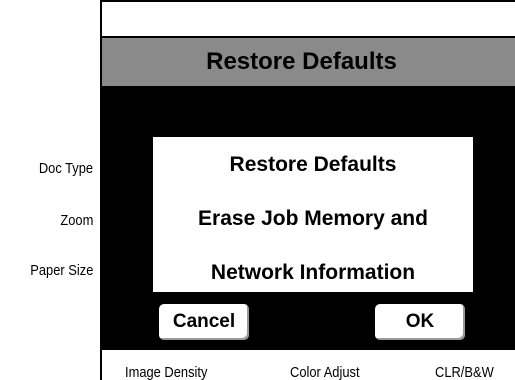  What do you see at coordinates (301, 61) in the screenshot?
I see `page-title: Restore Defaults` at bounding box center [301, 61].